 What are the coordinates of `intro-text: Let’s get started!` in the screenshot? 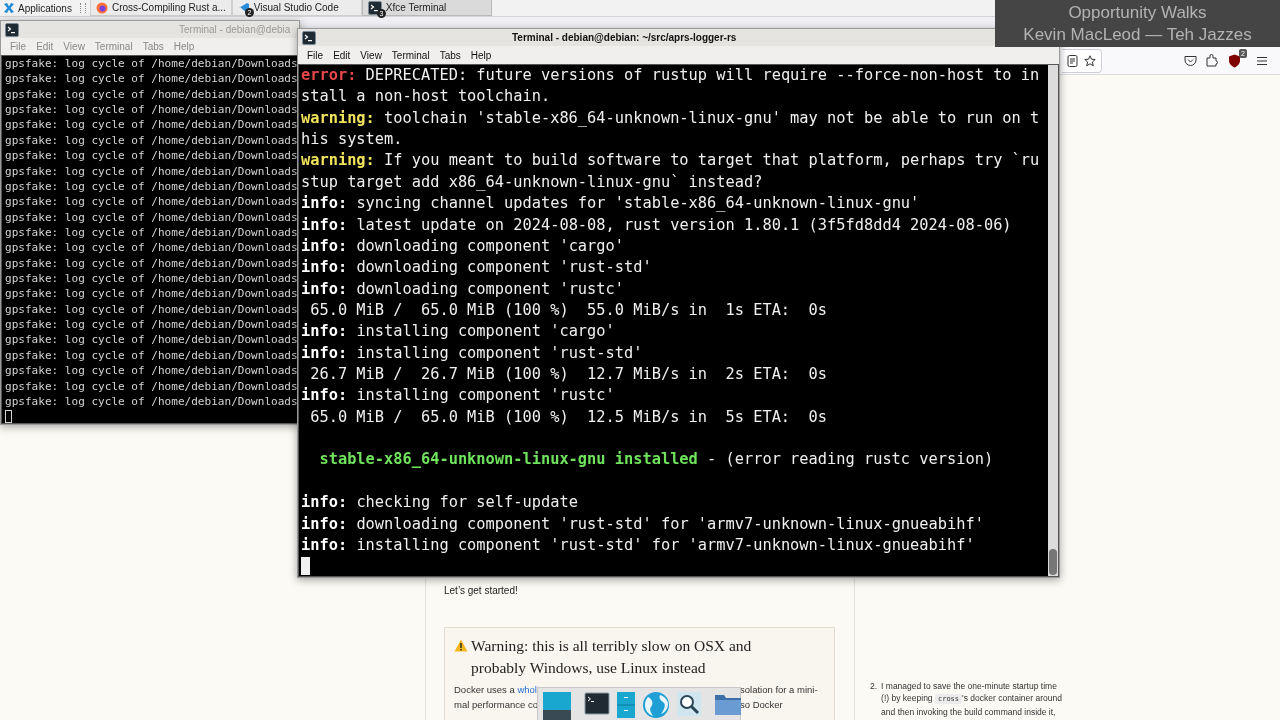 It's located at (481, 591).